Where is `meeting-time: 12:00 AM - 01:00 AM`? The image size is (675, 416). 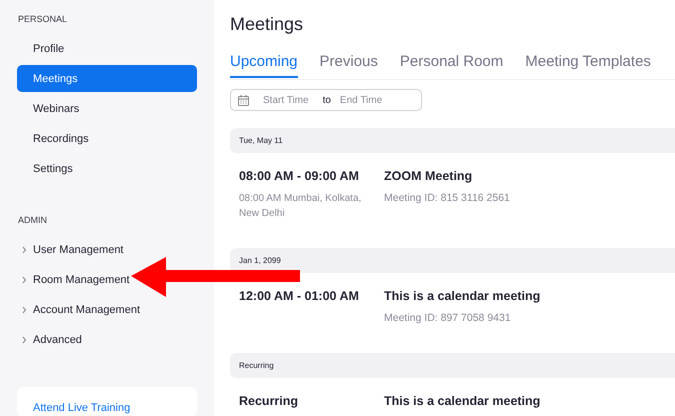
meeting-time: 12:00 AM - 01:00 AM is located at coordinates (299, 296).